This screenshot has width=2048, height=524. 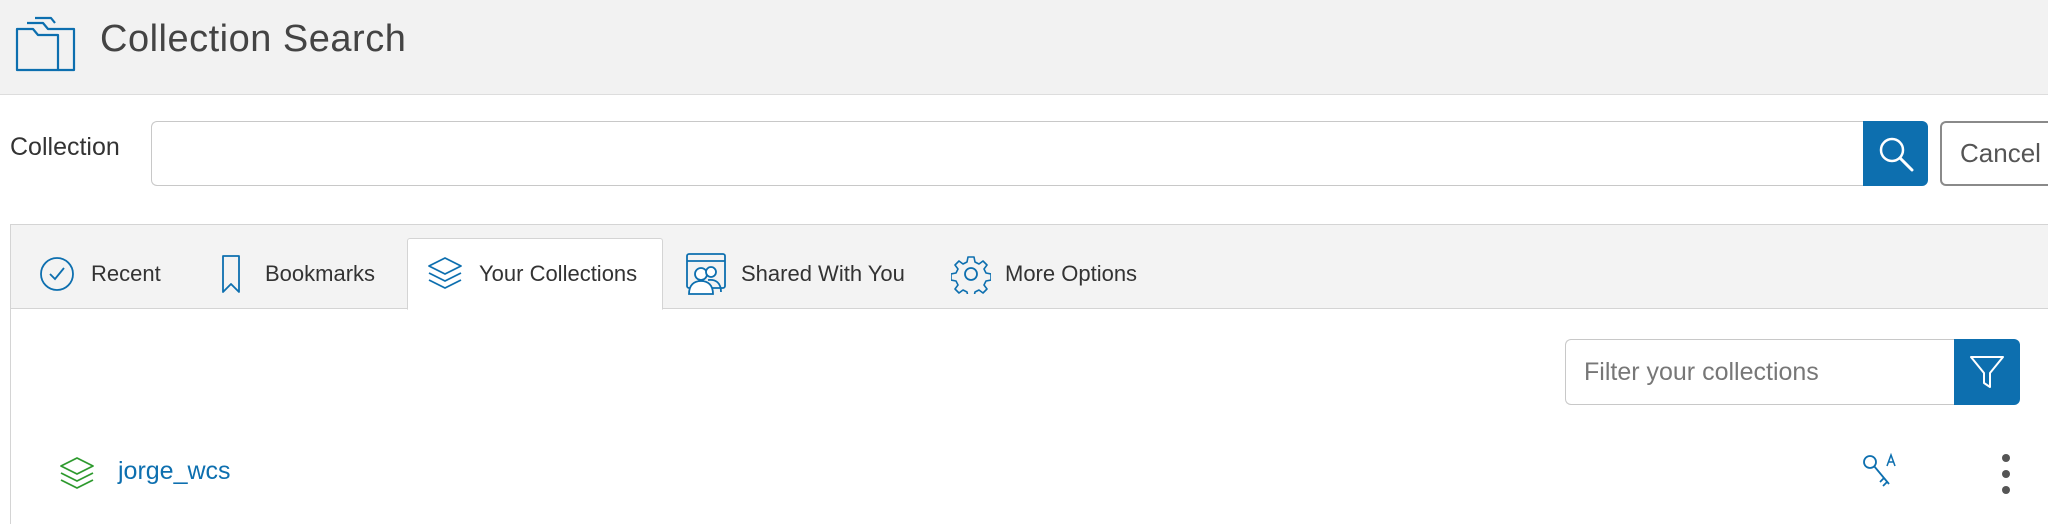 I want to click on tab-shared-with-you: Shared With You, so click(x=793, y=274).